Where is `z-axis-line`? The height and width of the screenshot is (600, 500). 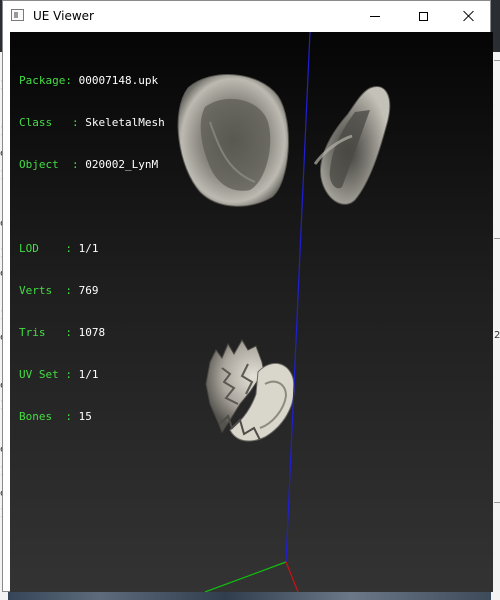 z-axis-line is located at coordinates (298, 297).